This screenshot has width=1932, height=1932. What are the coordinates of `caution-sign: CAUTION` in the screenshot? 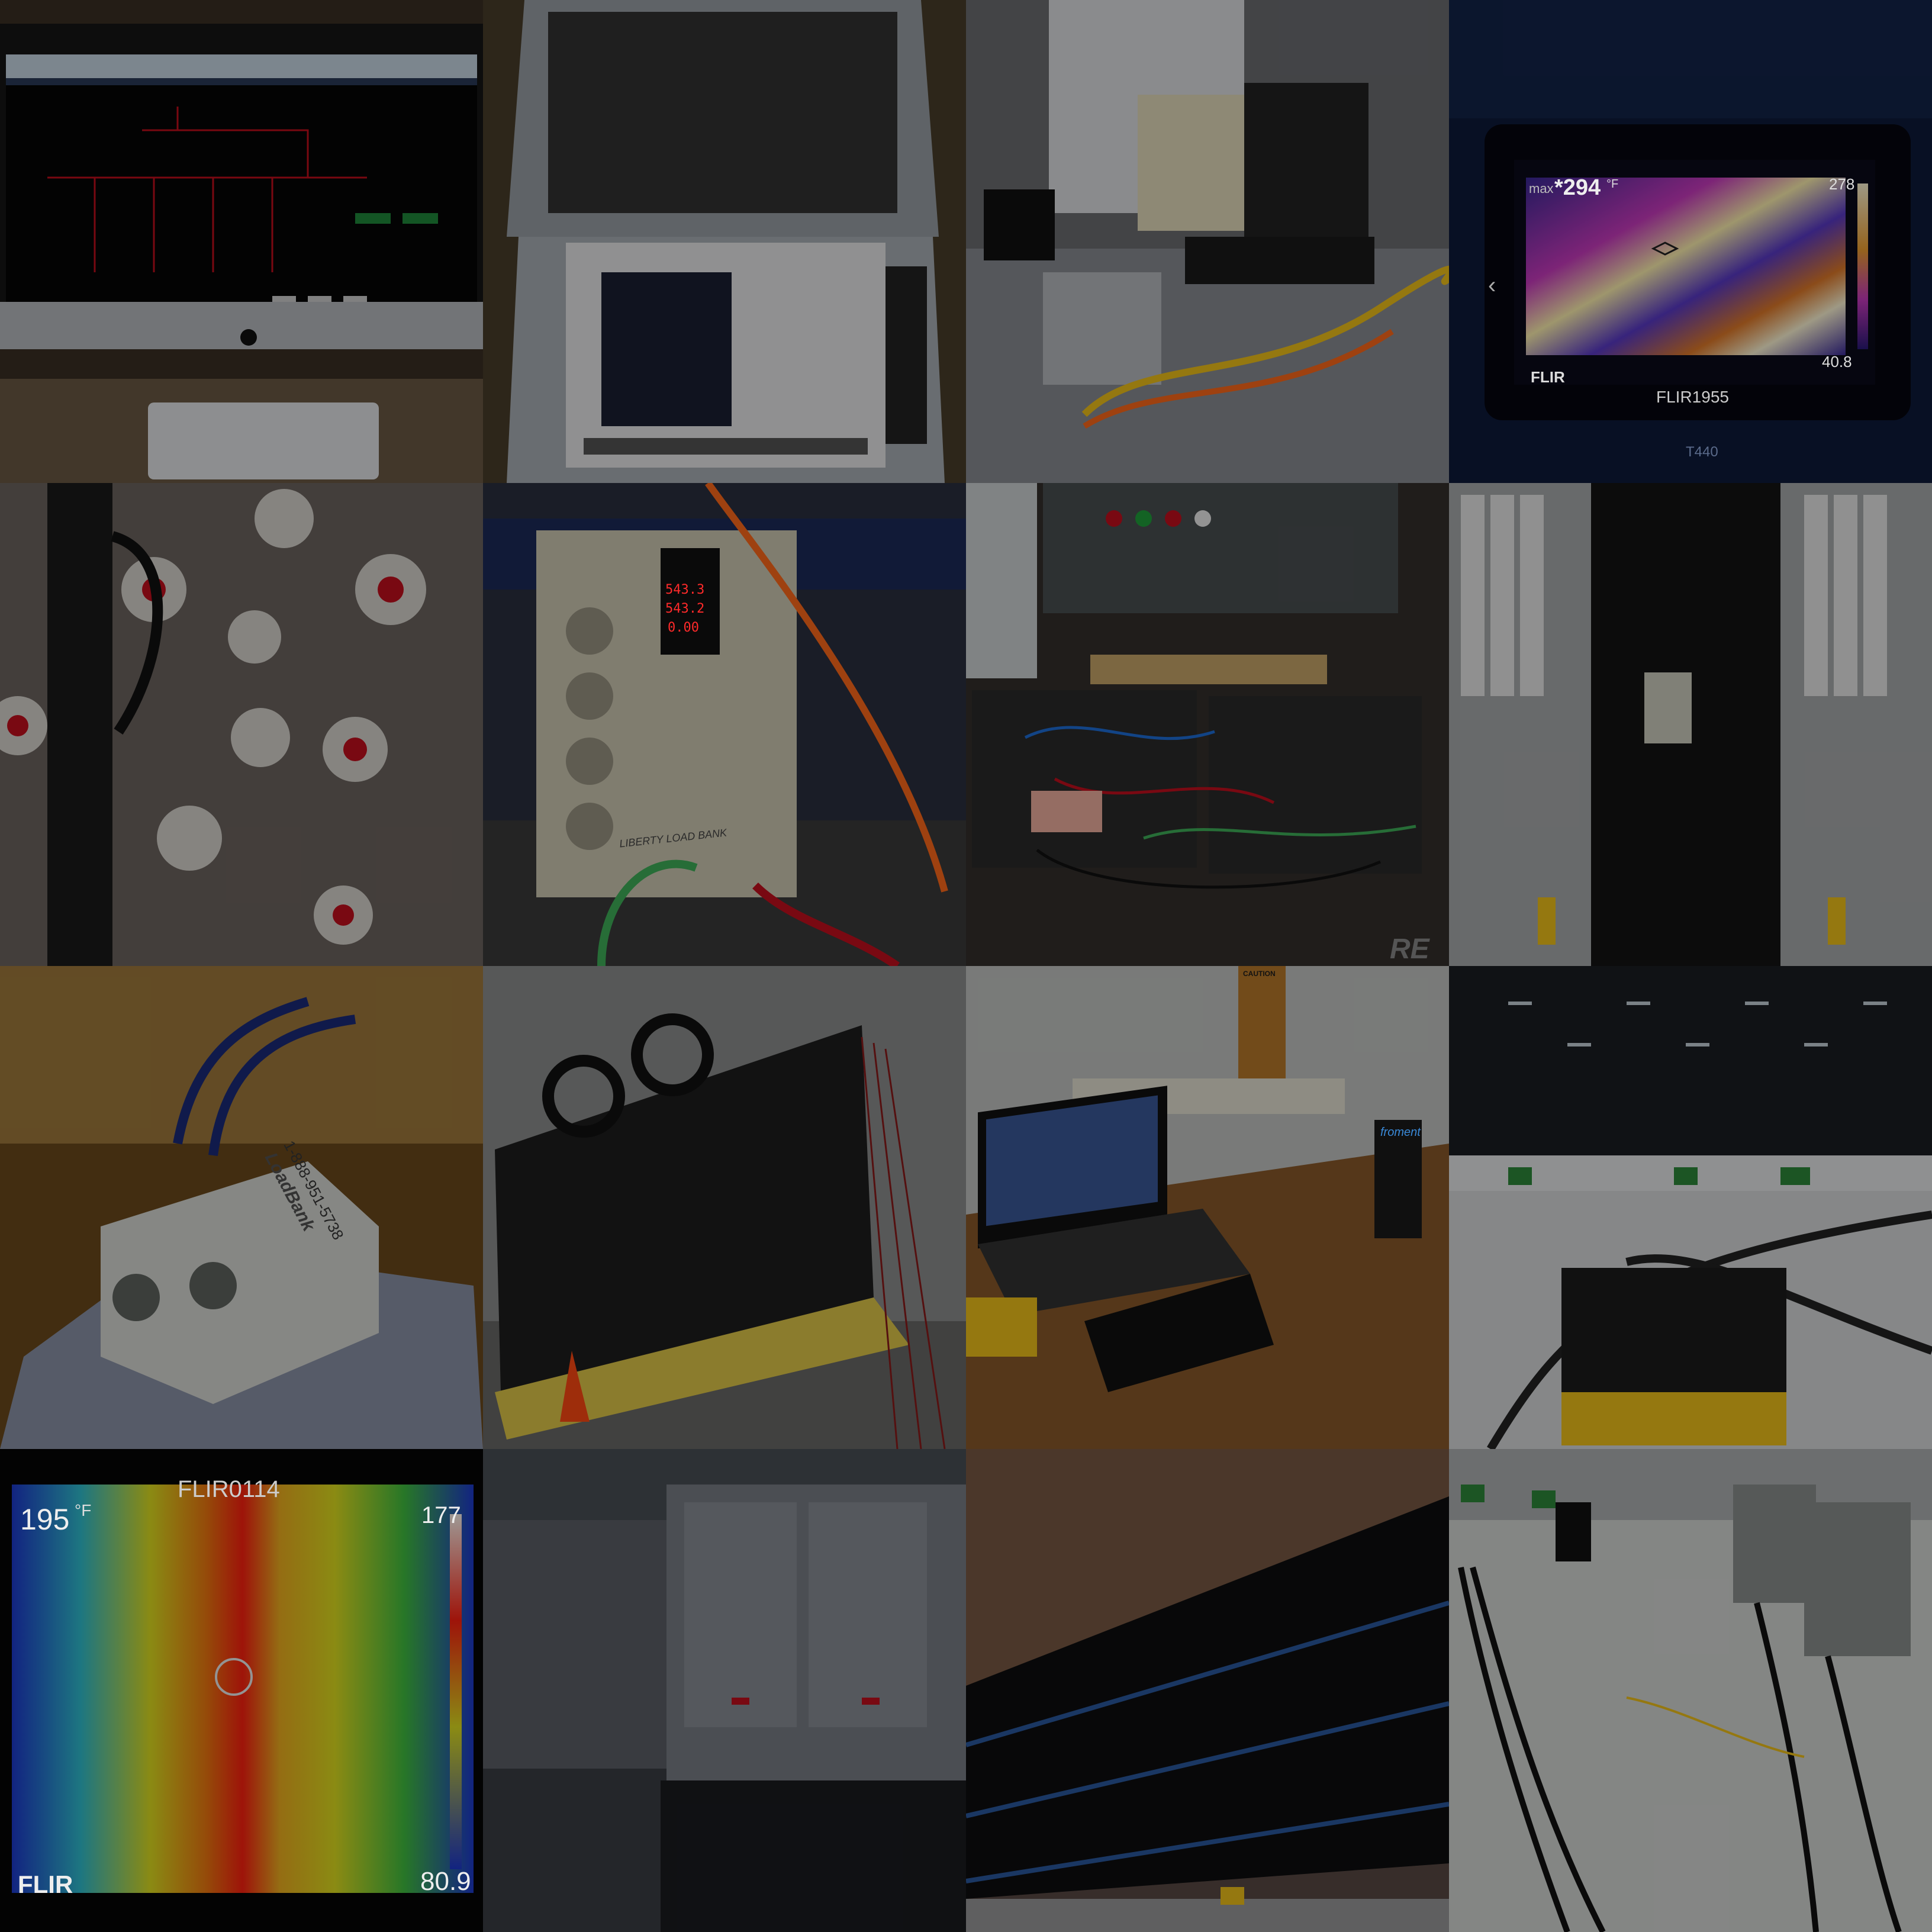 It's located at (1259, 974).